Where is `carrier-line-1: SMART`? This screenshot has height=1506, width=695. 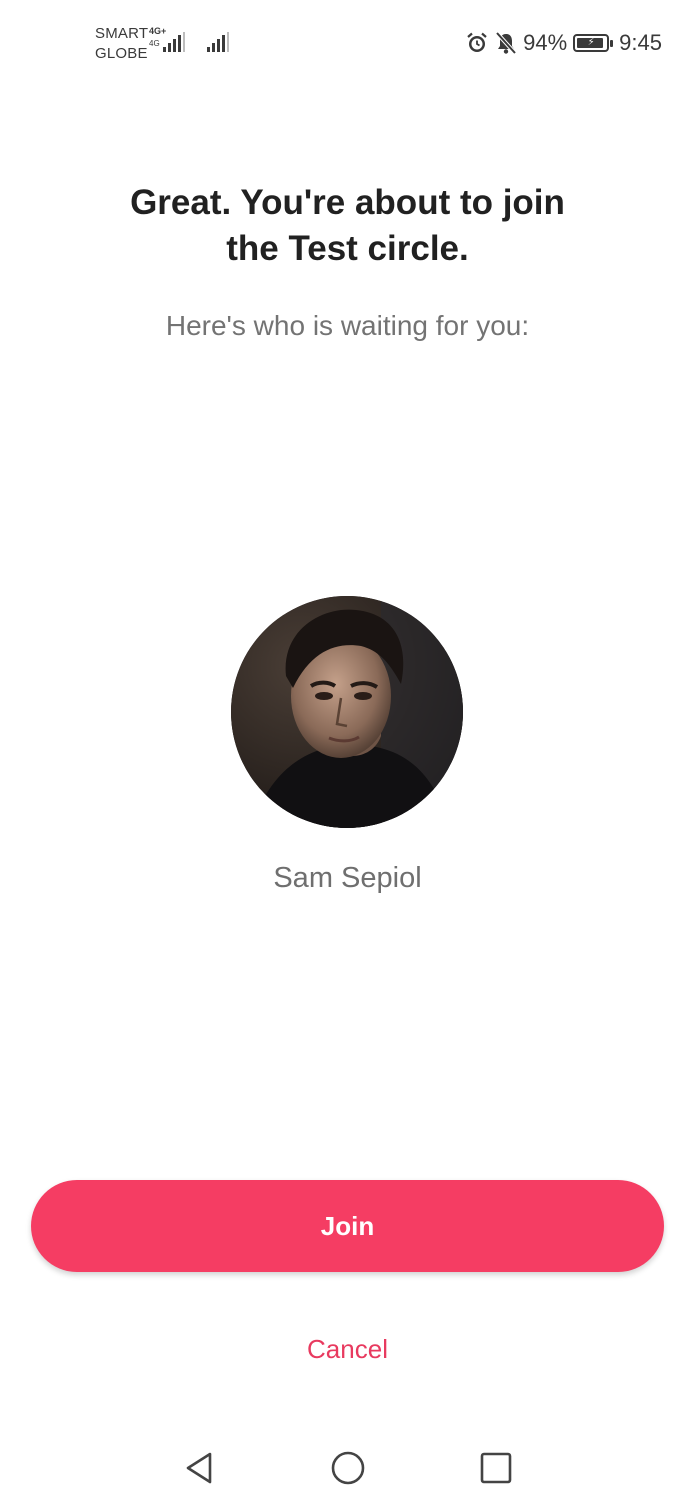
carrier-line-1: SMART is located at coordinates (122, 33).